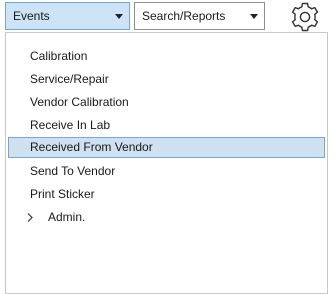 The height and width of the screenshot is (294, 334). Describe the element at coordinates (67, 217) in the screenshot. I see `menu-item-label: Admin.` at that location.